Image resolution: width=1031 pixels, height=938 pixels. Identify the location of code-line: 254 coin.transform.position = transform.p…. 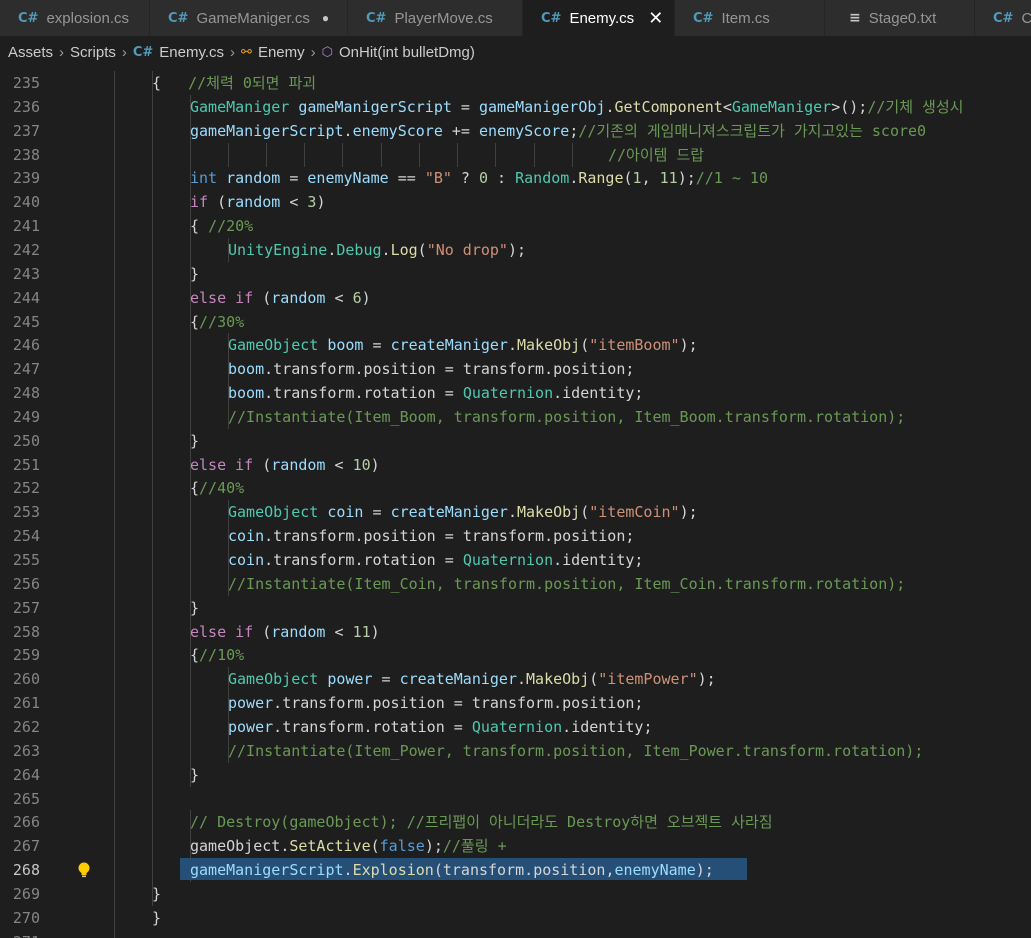
(515, 536).